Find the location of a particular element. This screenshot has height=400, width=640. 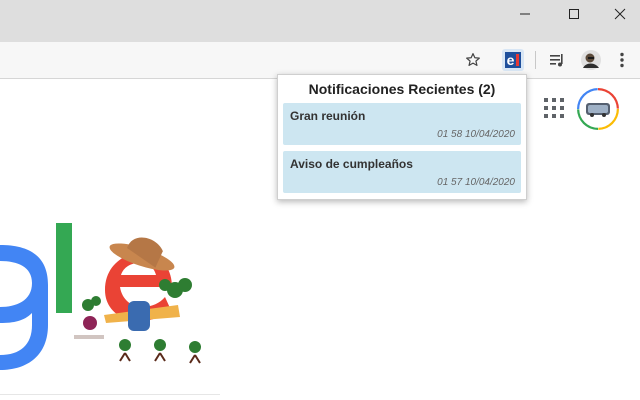

star-icon is located at coordinates (473, 59).